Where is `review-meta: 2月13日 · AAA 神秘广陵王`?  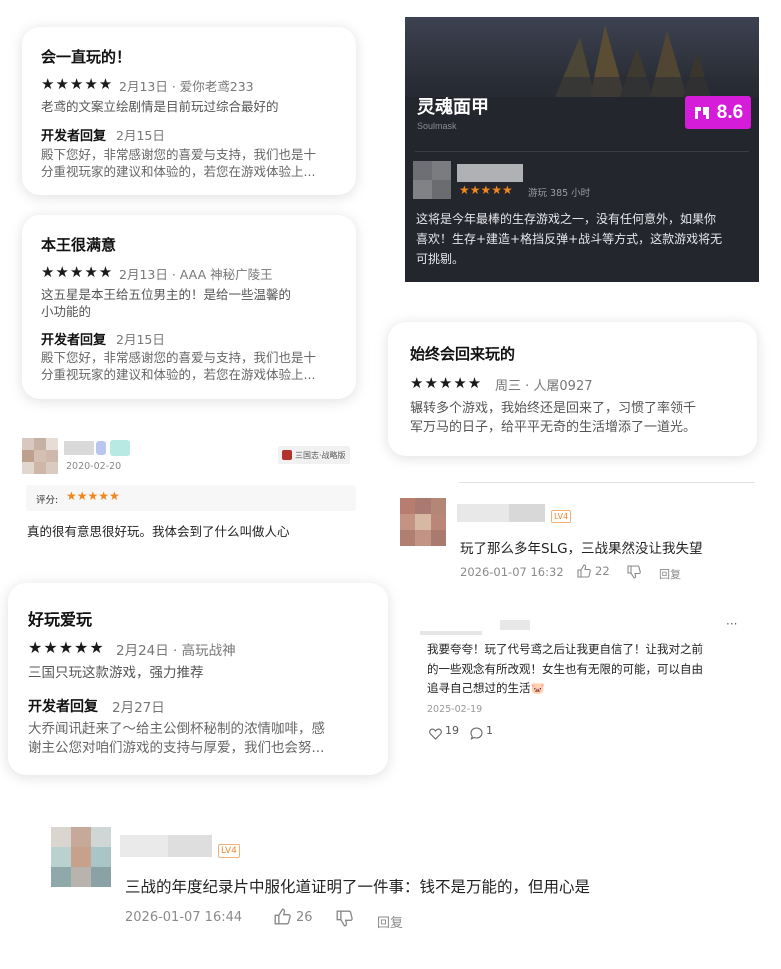
review-meta: 2月13日 · AAA 神秘广陵王 is located at coordinates (196, 274).